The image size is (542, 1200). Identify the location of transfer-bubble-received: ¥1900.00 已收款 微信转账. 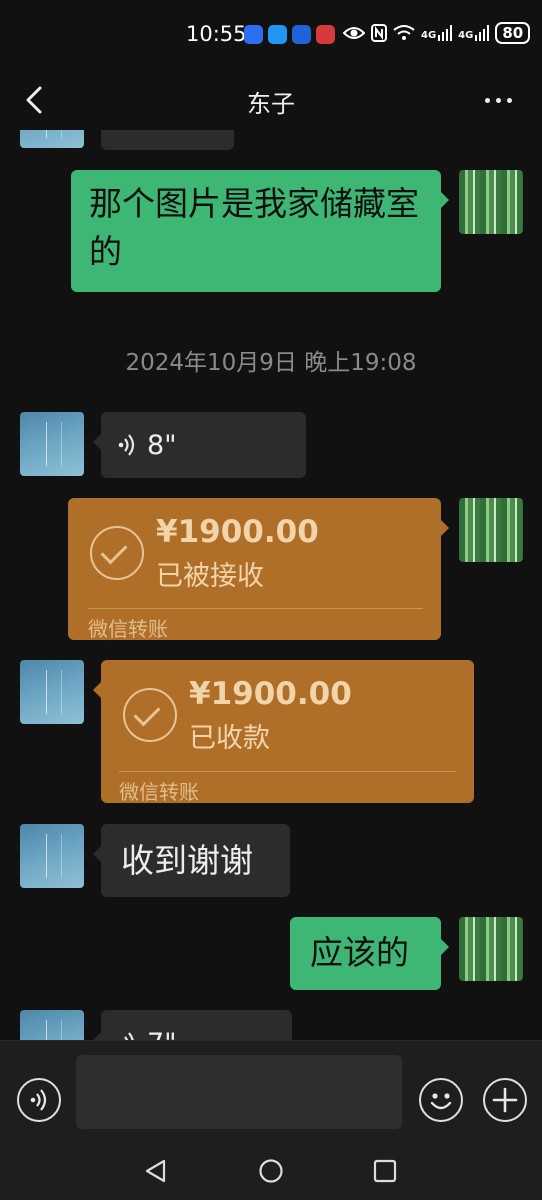
(283, 732).